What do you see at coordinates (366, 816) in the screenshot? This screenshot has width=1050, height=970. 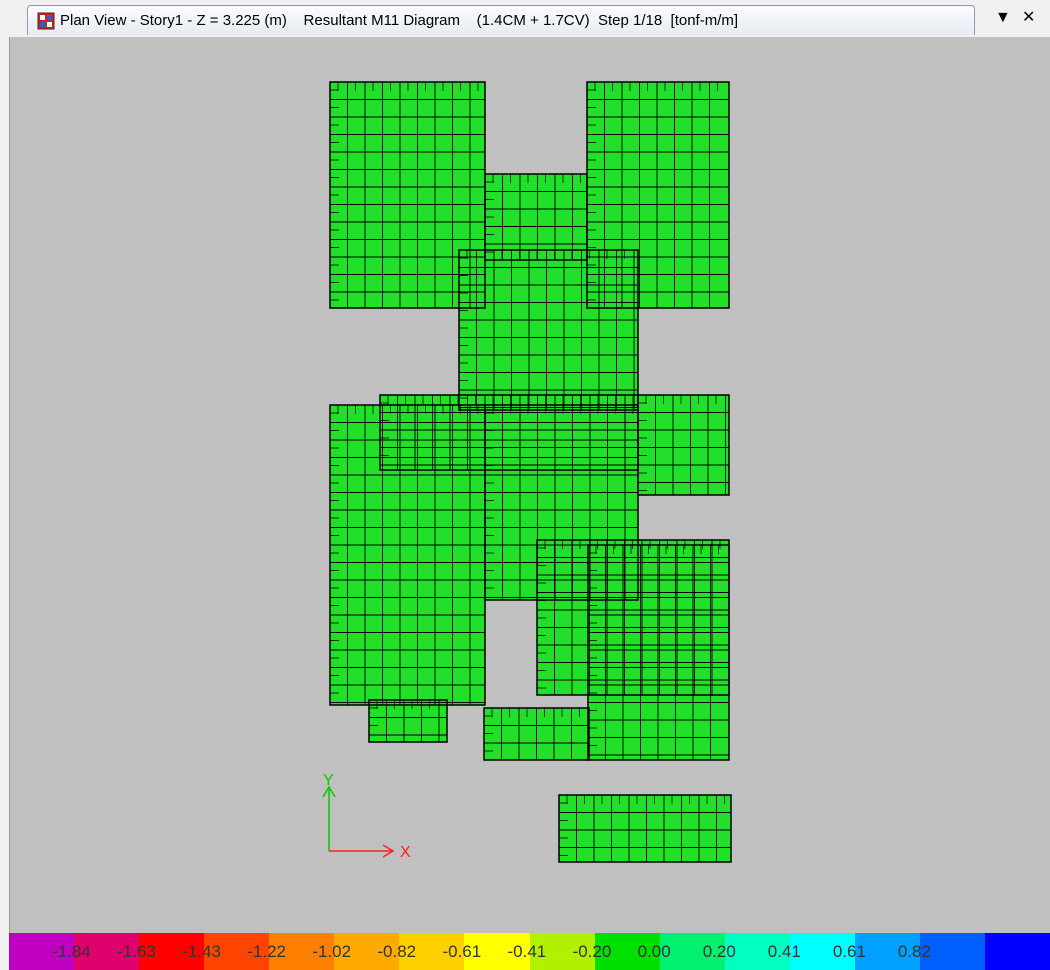 I see `axis-indicator: Y X` at bounding box center [366, 816].